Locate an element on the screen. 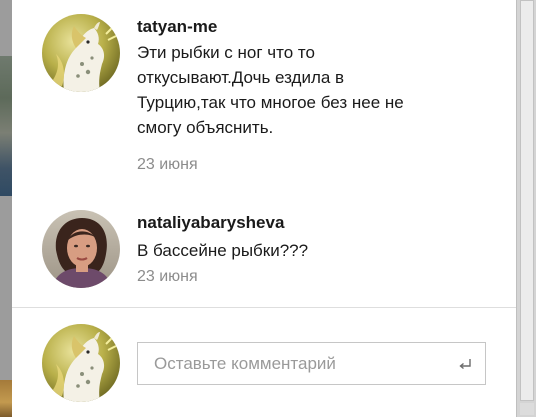 The width and height of the screenshot is (536, 417). enter-return-icon is located at coordinates (465, 364).